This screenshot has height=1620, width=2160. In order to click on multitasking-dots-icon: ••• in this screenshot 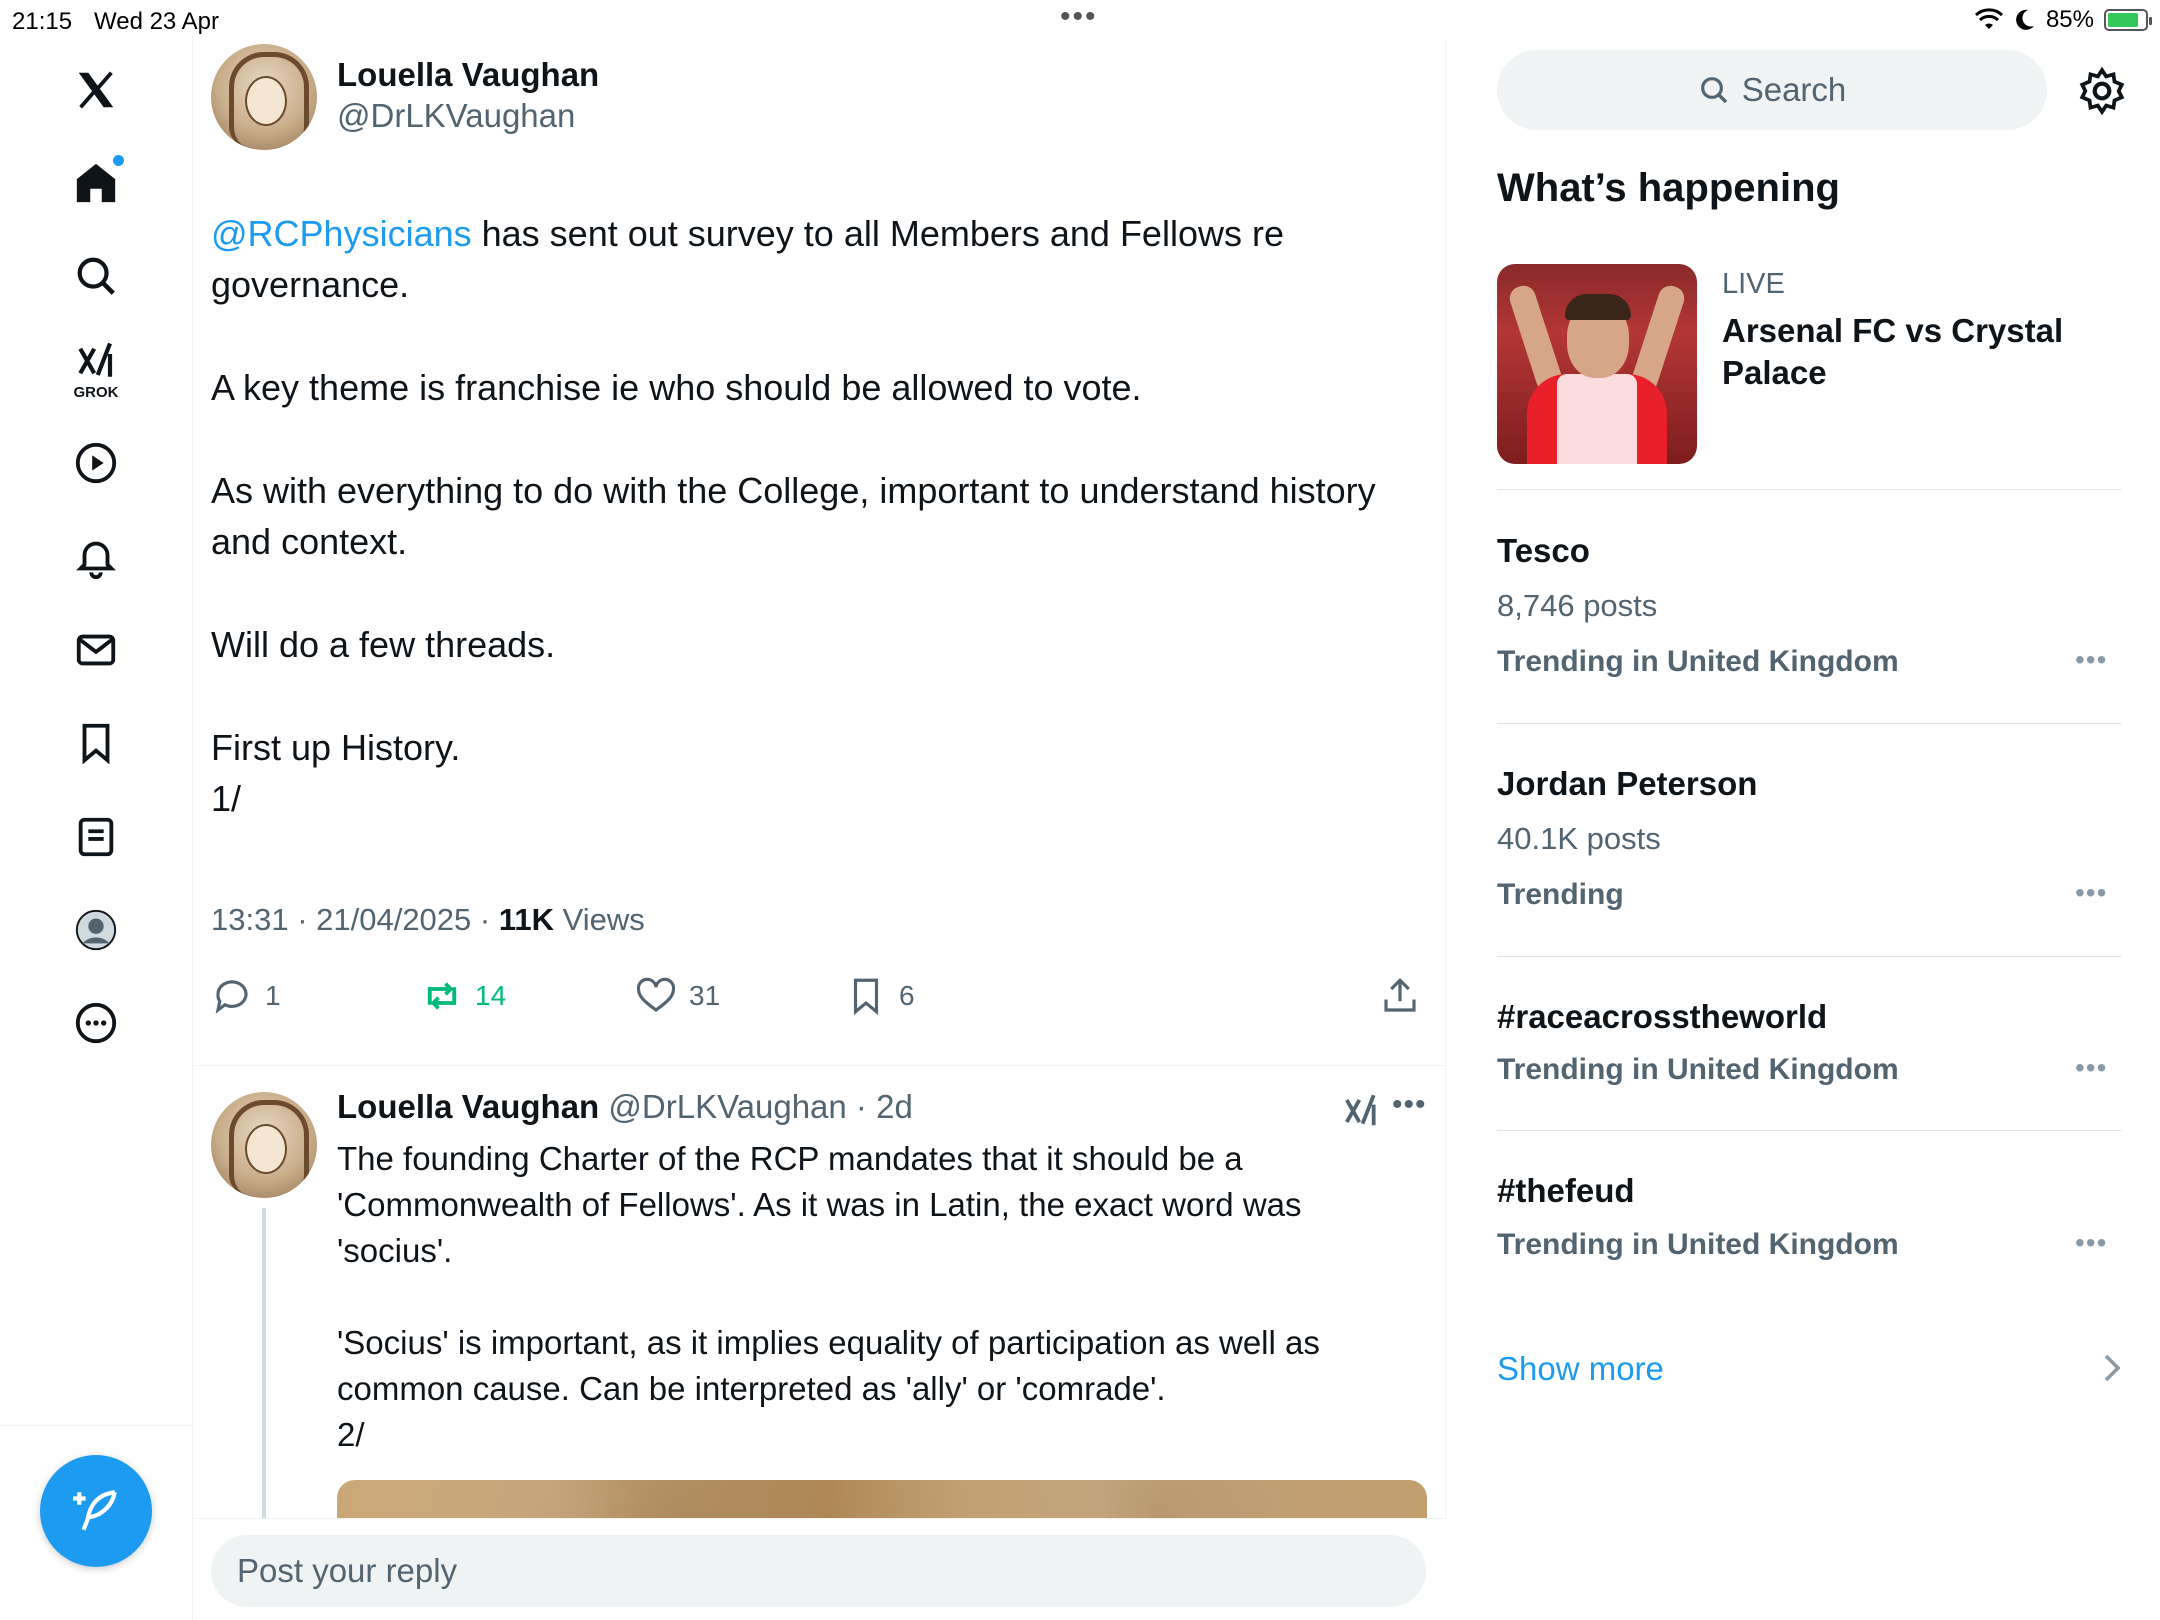, I will do `click(1079, 17)`.